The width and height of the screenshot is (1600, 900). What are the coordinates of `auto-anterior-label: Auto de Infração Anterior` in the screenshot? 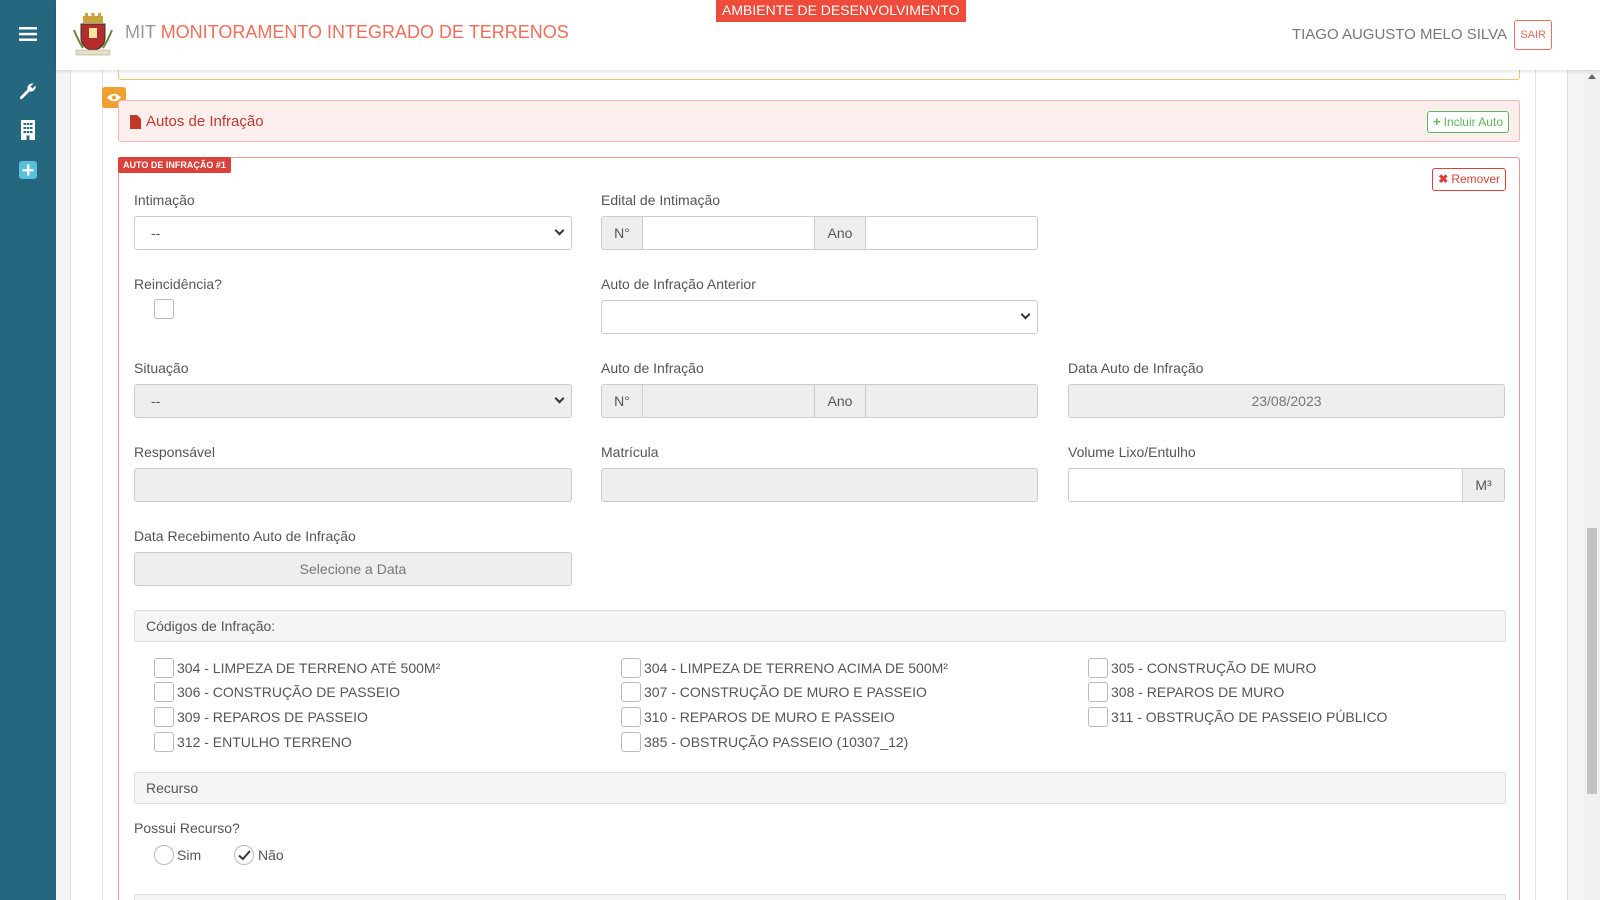 It's located at (678, 284).